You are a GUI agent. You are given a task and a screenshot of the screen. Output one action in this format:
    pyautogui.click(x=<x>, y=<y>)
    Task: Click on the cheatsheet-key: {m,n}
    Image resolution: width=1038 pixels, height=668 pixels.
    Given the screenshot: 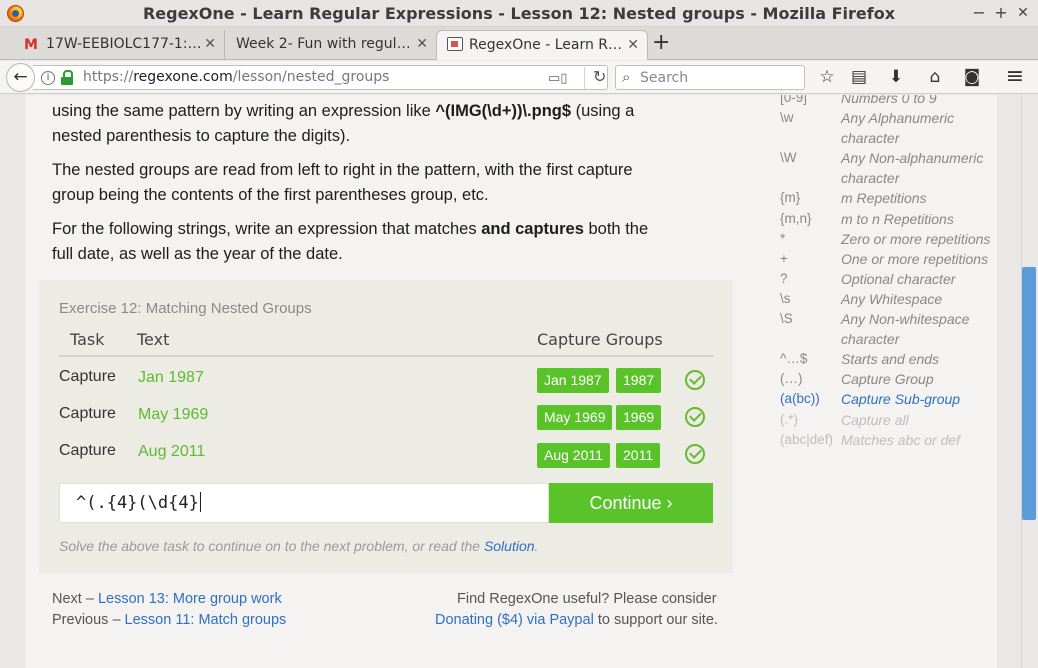 What is the action you would take?
    pyautogui.click(x=796, y=218)
    